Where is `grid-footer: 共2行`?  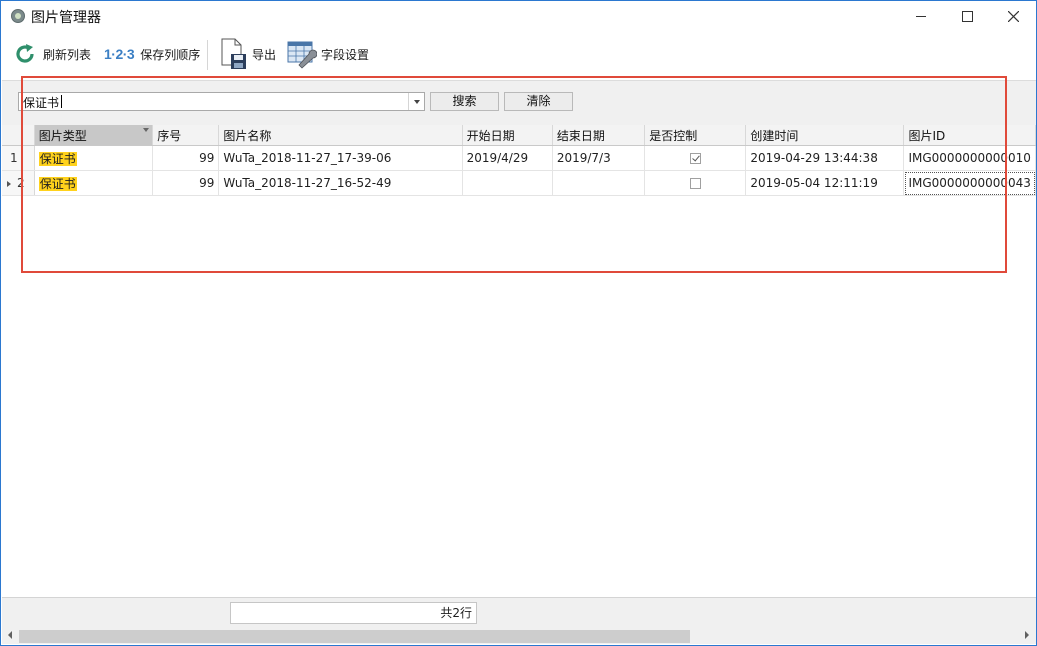 grid-footer: 共2行 is located at coordinates (519, 613).